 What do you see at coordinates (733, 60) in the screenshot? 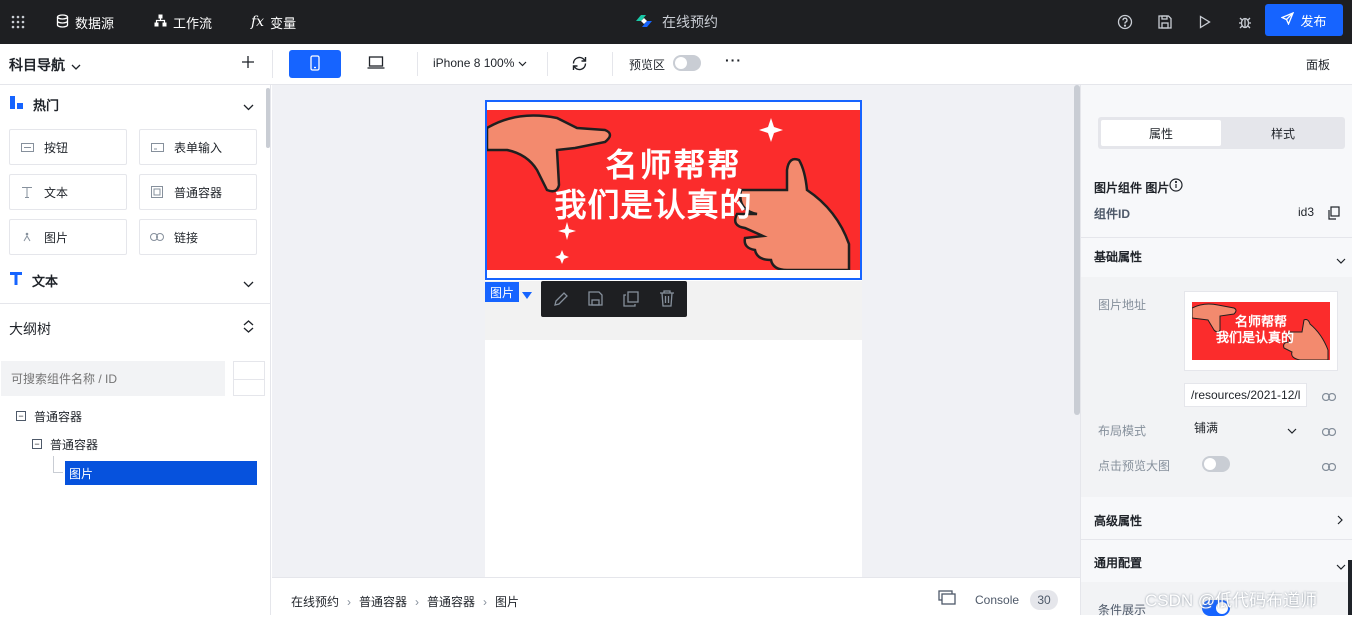
I see `more-options-button: ···` at bounding box center [733, 60].